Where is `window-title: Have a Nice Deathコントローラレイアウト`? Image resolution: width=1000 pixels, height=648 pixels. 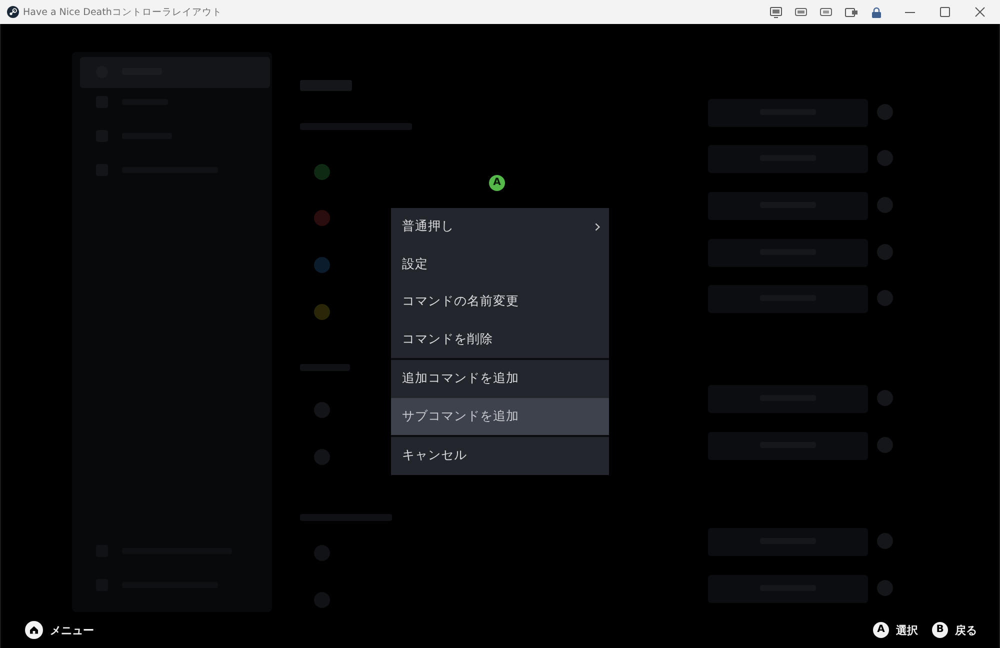 window-title: Have a Nice Deathコントローラレイアウト is located at coordinates (122, 12).